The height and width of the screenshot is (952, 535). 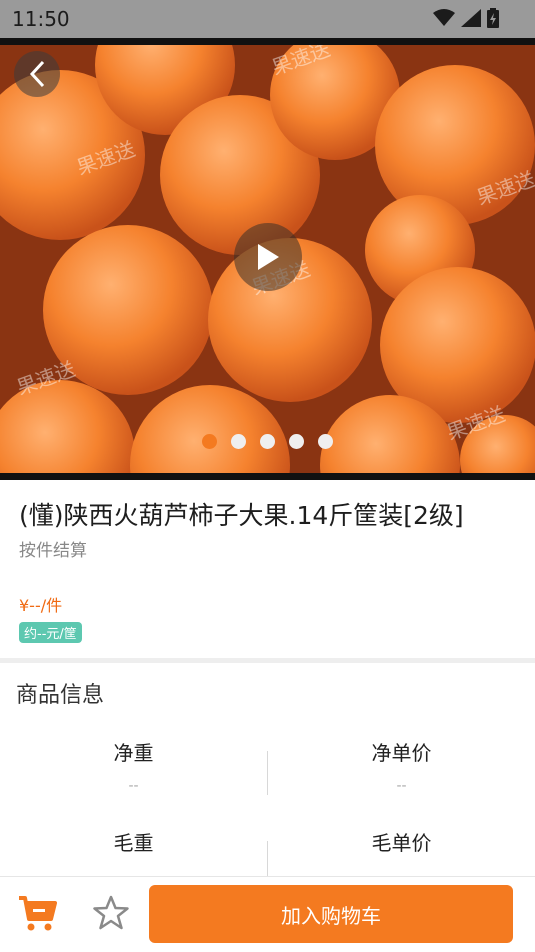 I want to click on wifi-icon, so click(x=444, y=17).